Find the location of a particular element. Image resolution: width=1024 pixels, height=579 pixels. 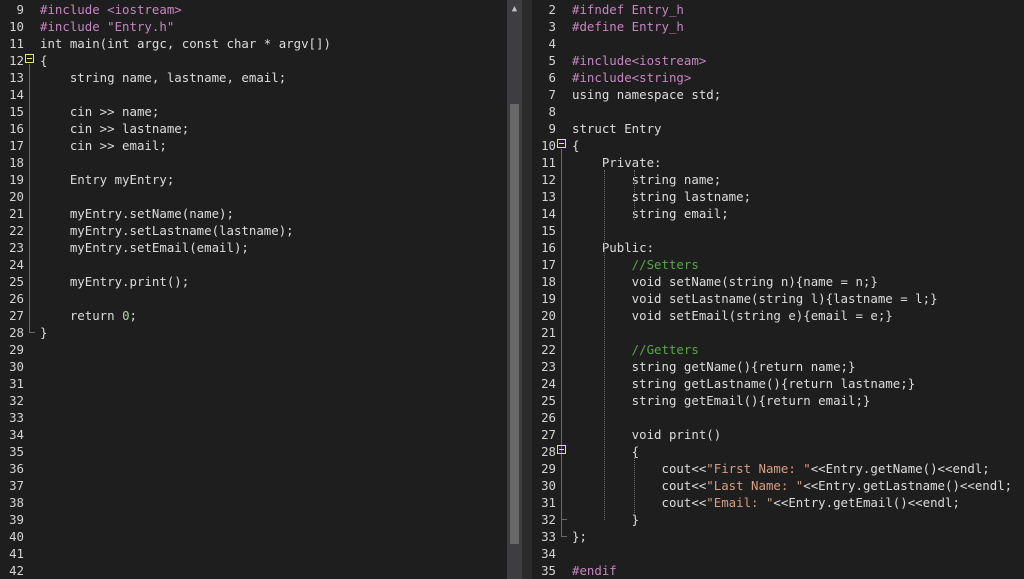

fold-region-end is located at coordinates (32, 332).